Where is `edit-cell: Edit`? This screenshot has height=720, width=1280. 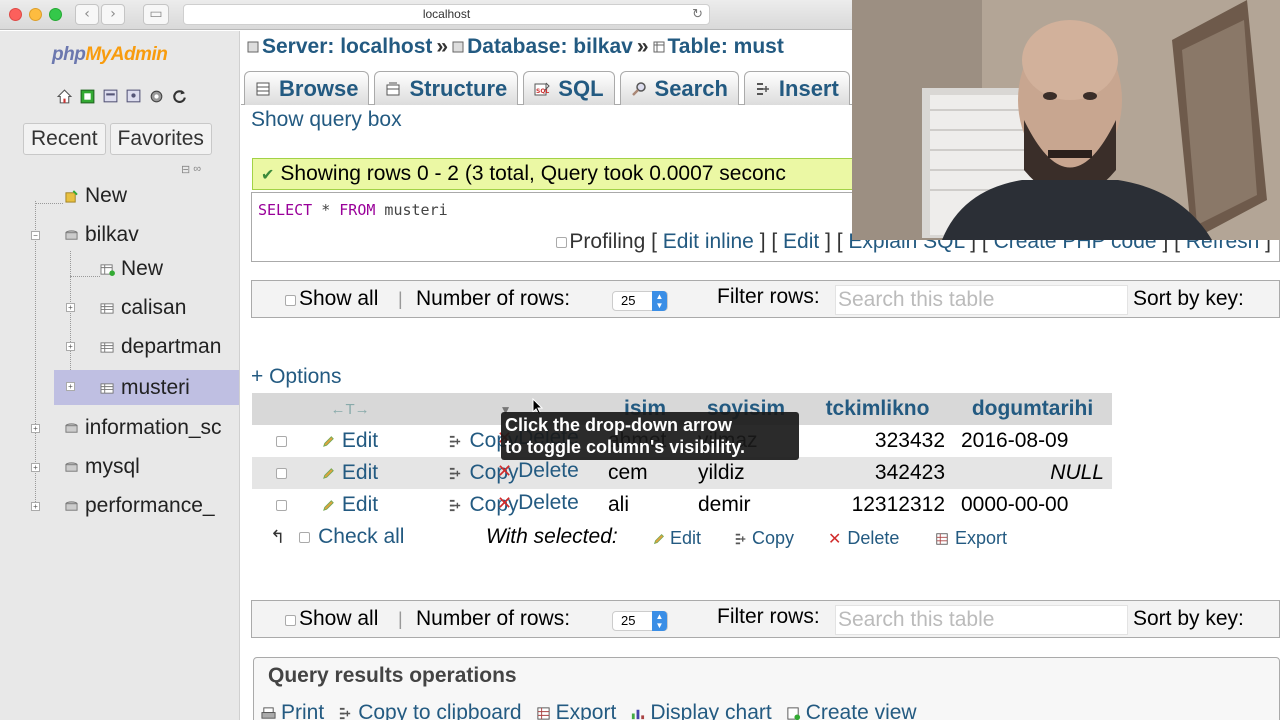 edit-cell: Edit is located at coordinates (376, 505).